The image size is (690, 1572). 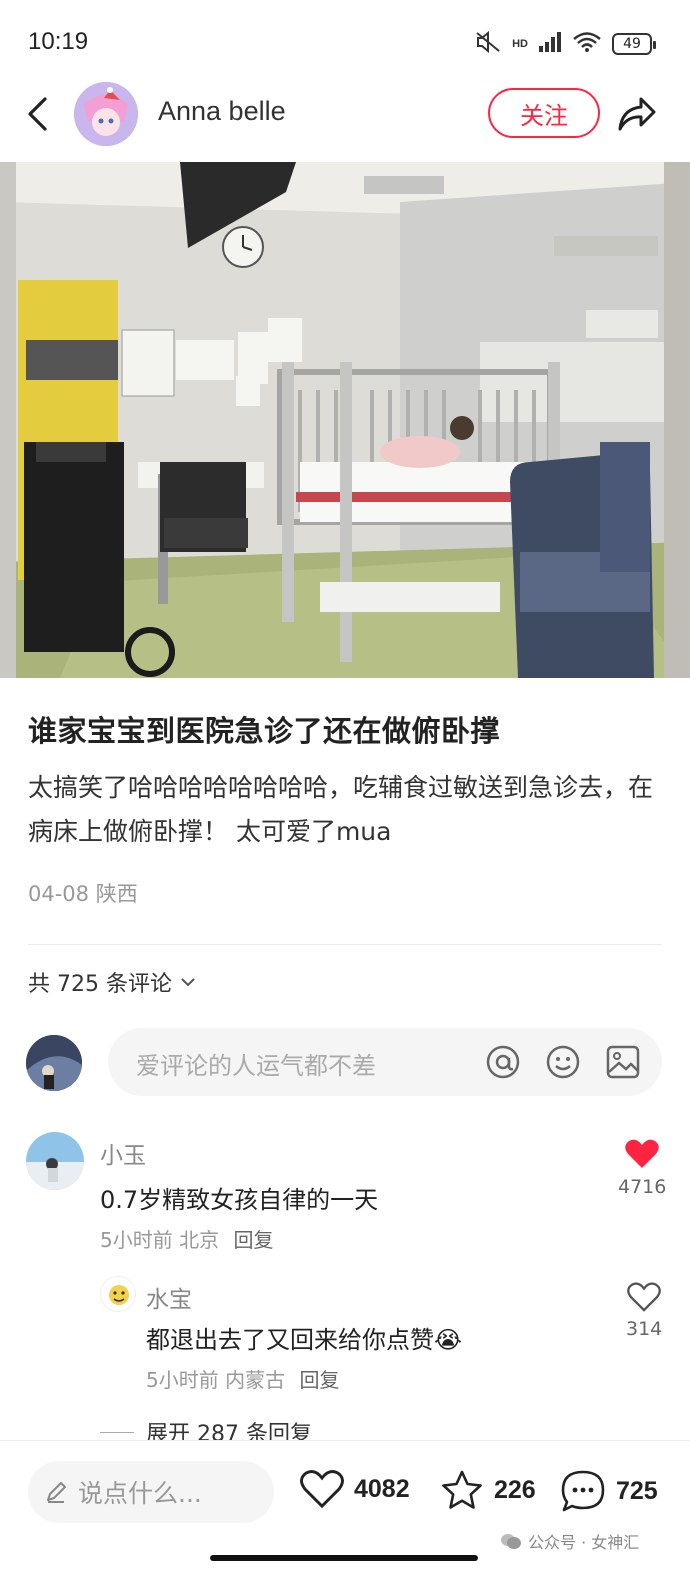 What do you see at coordinates (264, 731) in the screenshot?
I see `post-title: 谁家宝宝到医院急诊了还在做俯卧撑` at bounding box center [264, 731].